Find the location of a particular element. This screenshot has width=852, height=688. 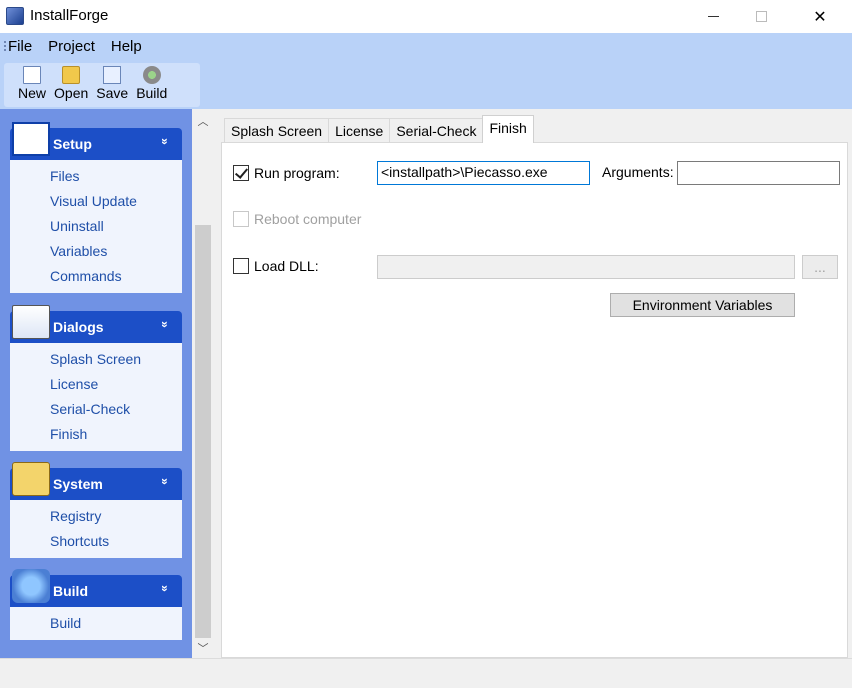

arguments-input is located at coordinates (758, 173).